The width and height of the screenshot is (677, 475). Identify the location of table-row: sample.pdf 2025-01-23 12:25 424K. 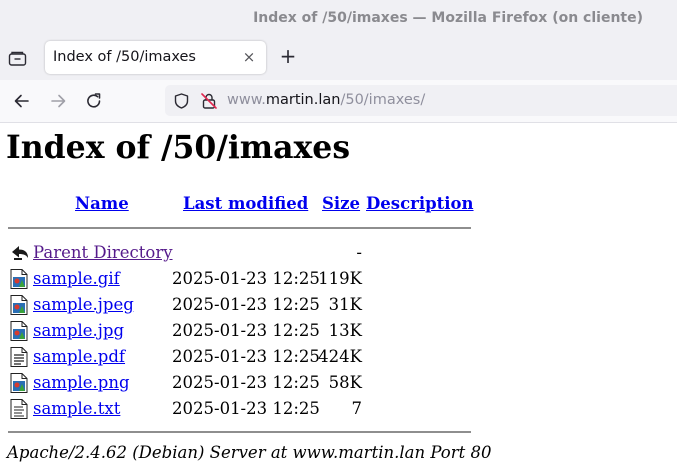
(338, 358).